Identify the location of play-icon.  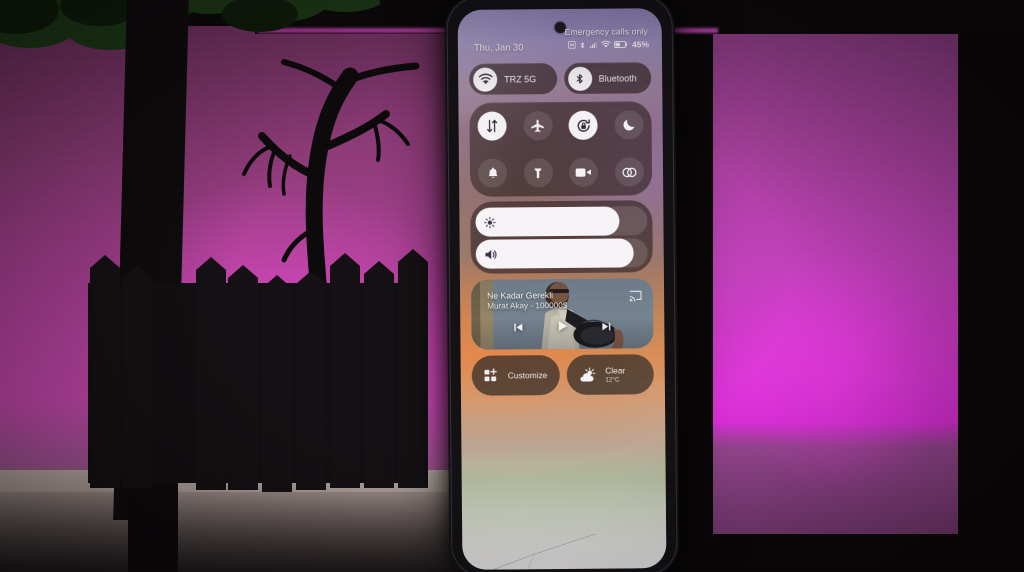
(562, 328).